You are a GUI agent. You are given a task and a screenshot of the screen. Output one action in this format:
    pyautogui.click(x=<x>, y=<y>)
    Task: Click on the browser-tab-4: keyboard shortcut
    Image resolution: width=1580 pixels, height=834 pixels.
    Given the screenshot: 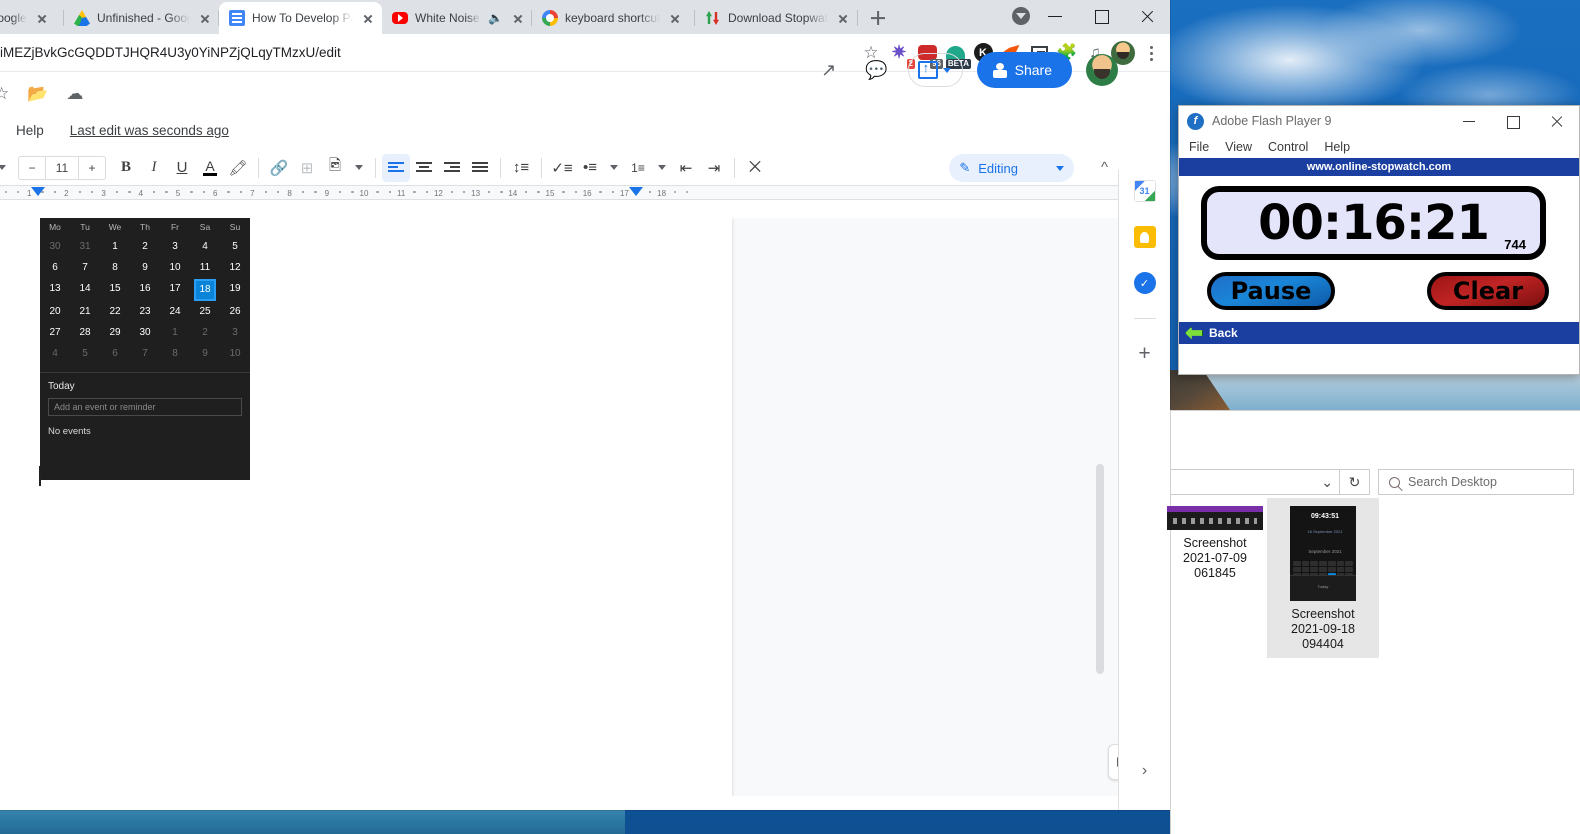 What is the action you would take?
    pyautogui.click(x=613, y=18)
    